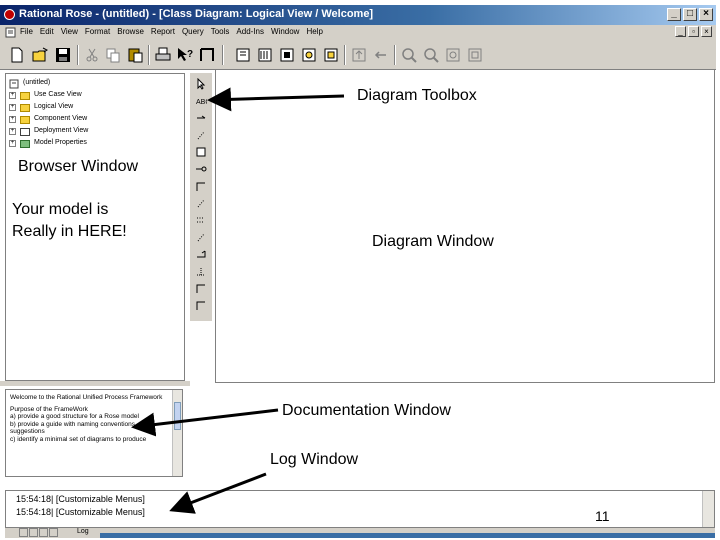 The width and height of the screenshot is (720, 540). Describe the element at coordinates (265, 55) in the screenshot. I see `browse-component-icon` at that location.